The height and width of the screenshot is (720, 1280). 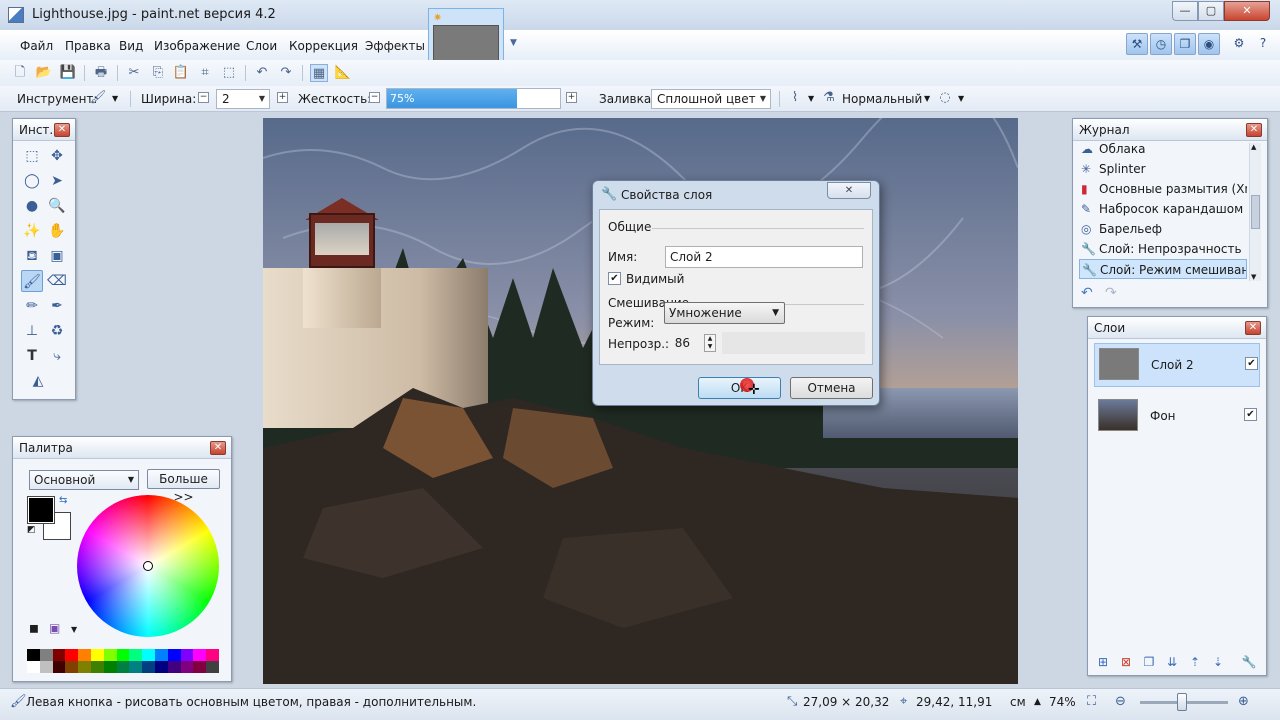 I want to click on blend-mode-icon: ⚗, so click(x=829, y=98).